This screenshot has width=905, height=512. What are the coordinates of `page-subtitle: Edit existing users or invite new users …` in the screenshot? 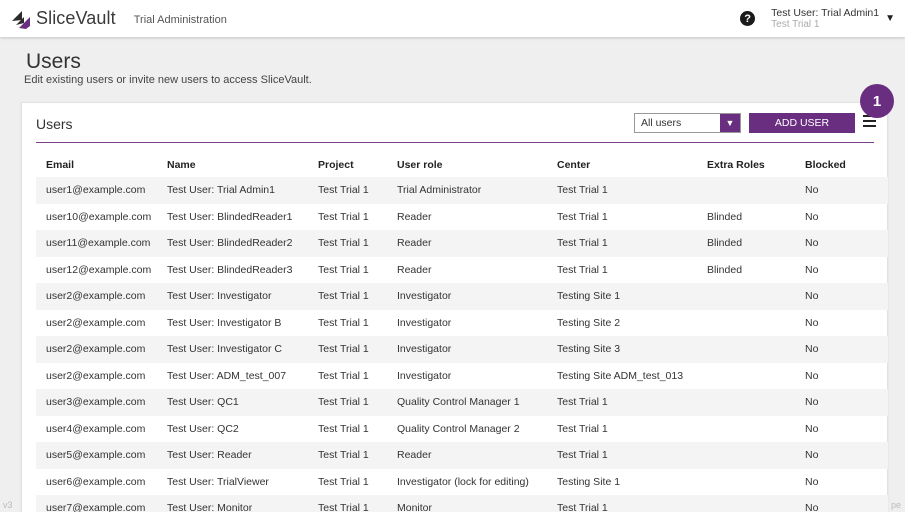 It's located at (168, 80).